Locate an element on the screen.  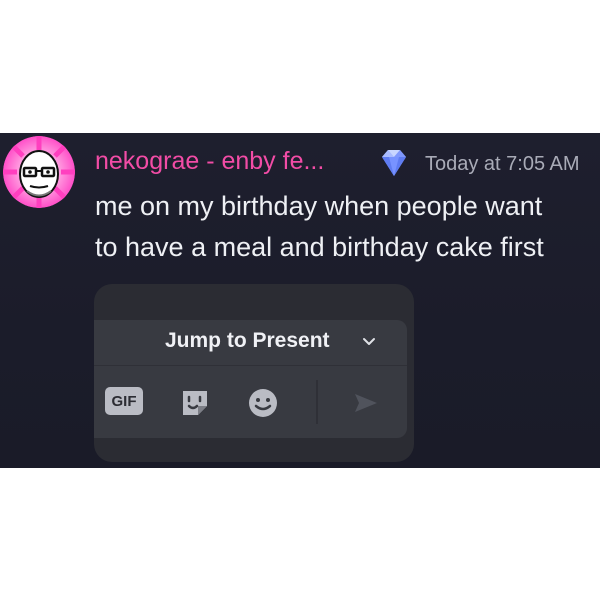
jump-to-present-label: Jump to Present is located at coordinates (247, 341).